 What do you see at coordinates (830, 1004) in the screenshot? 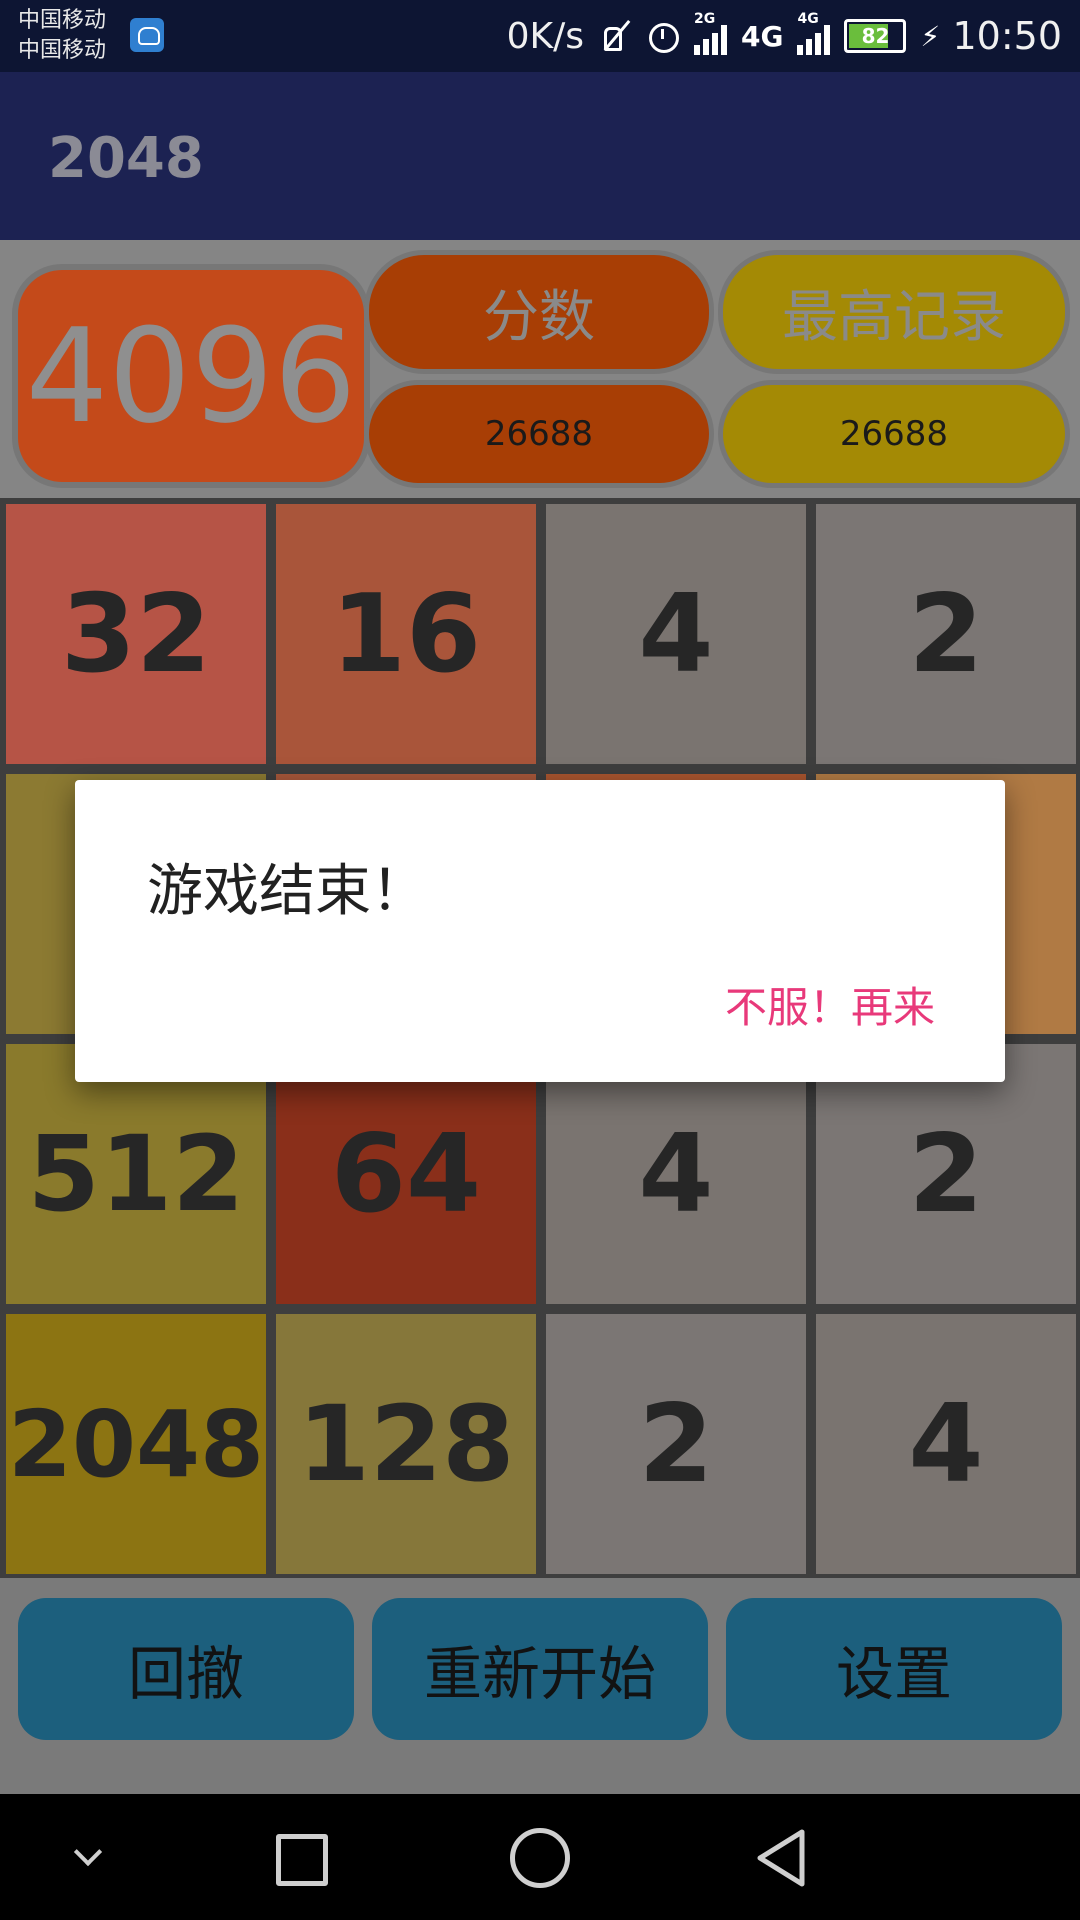
I see `retry-button: 不服！再来` at bounding box center [830, 1004].